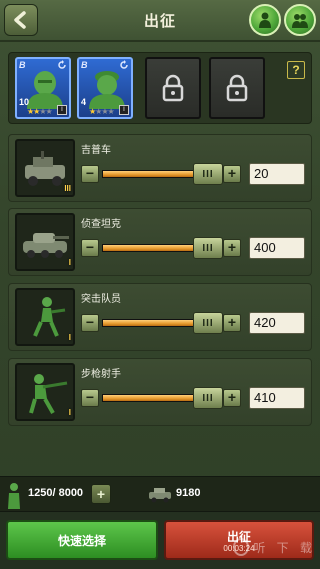 The height and width of the screenshot is (569, 320). I want to click on soldier-group-button, so click(300, 20).